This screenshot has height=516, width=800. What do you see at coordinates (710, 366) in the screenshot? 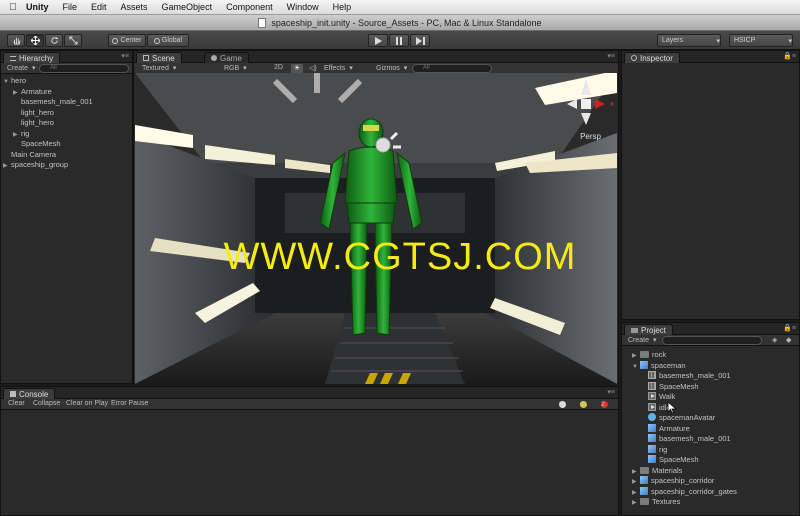
I see `project-item: ▼ spaceman` at bounding box center [710, 366].